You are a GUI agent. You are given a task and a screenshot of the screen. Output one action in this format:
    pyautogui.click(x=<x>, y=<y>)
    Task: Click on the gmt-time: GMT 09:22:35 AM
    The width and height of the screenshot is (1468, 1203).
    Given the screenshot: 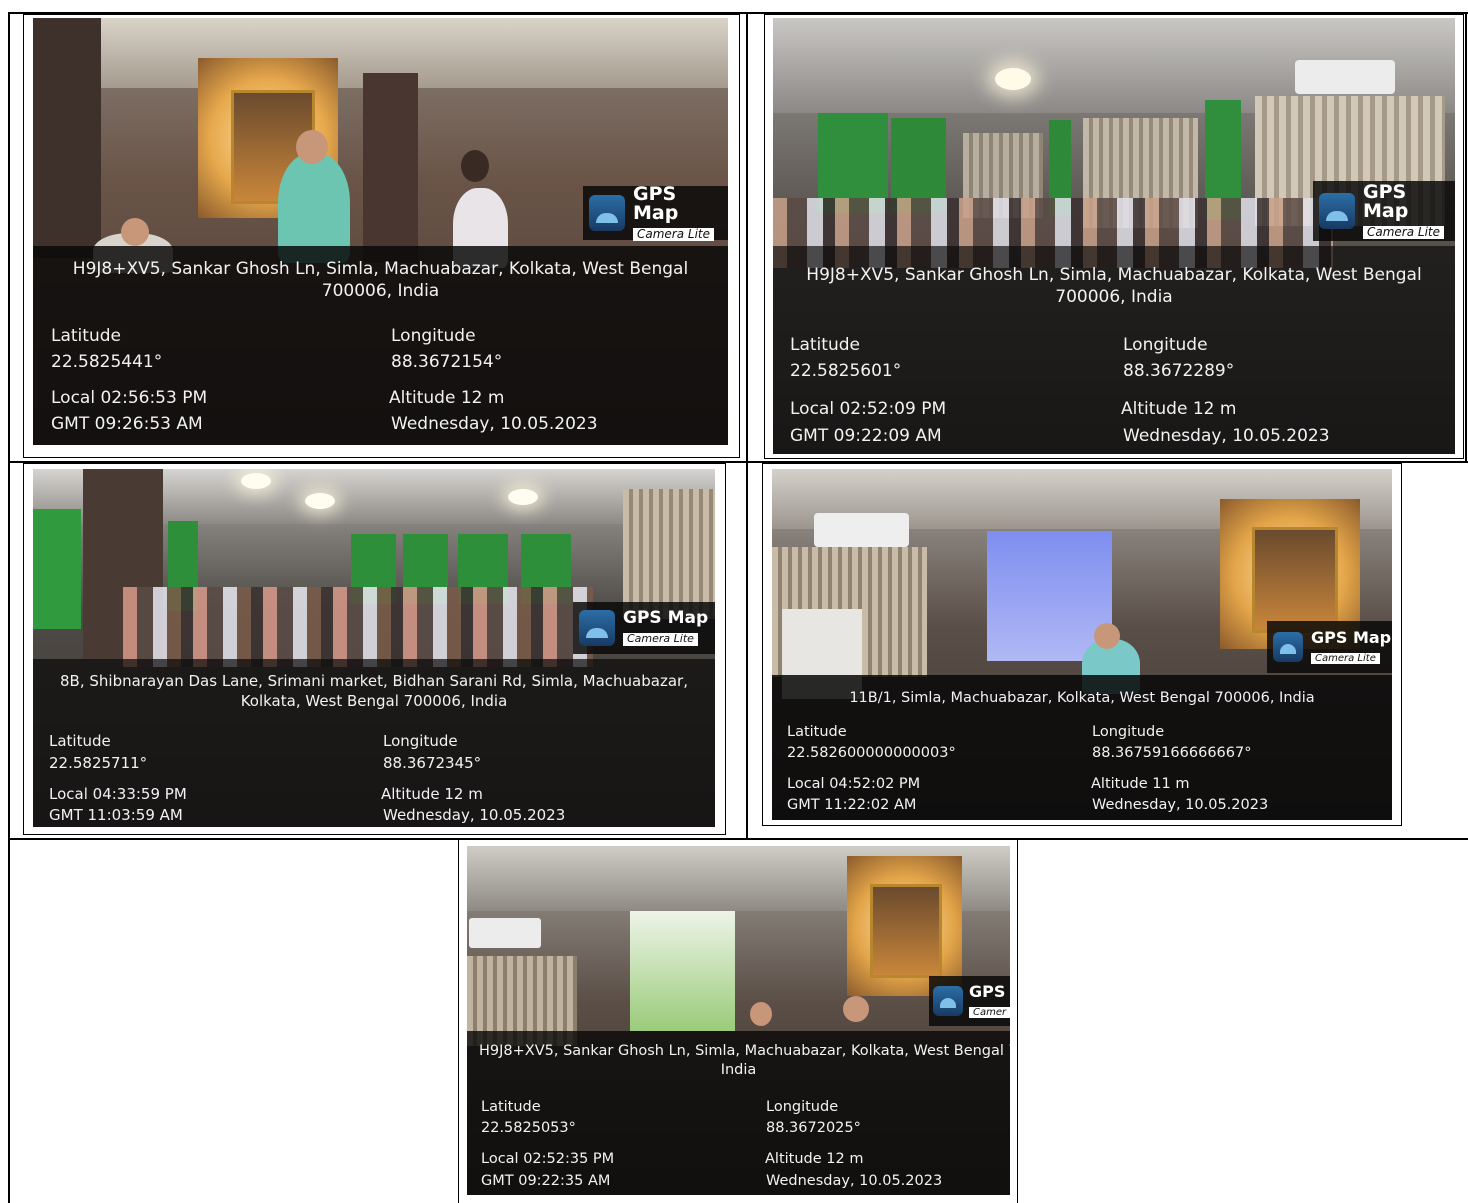 What is the action you would take?
    pyautogui.click(x=546, y=1181)
    